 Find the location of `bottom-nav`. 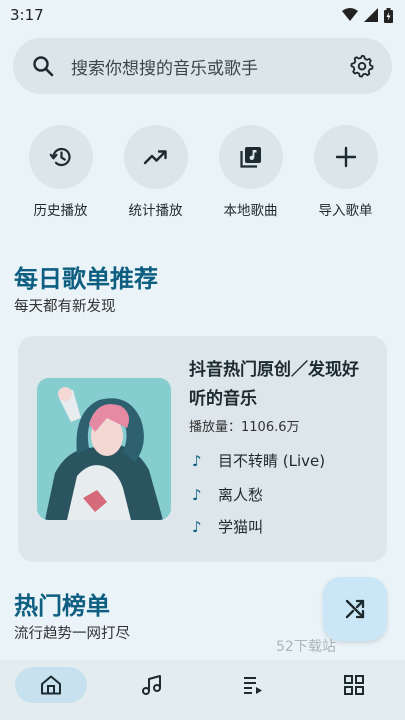

bottom-nav is located at coordinates (202, 690).